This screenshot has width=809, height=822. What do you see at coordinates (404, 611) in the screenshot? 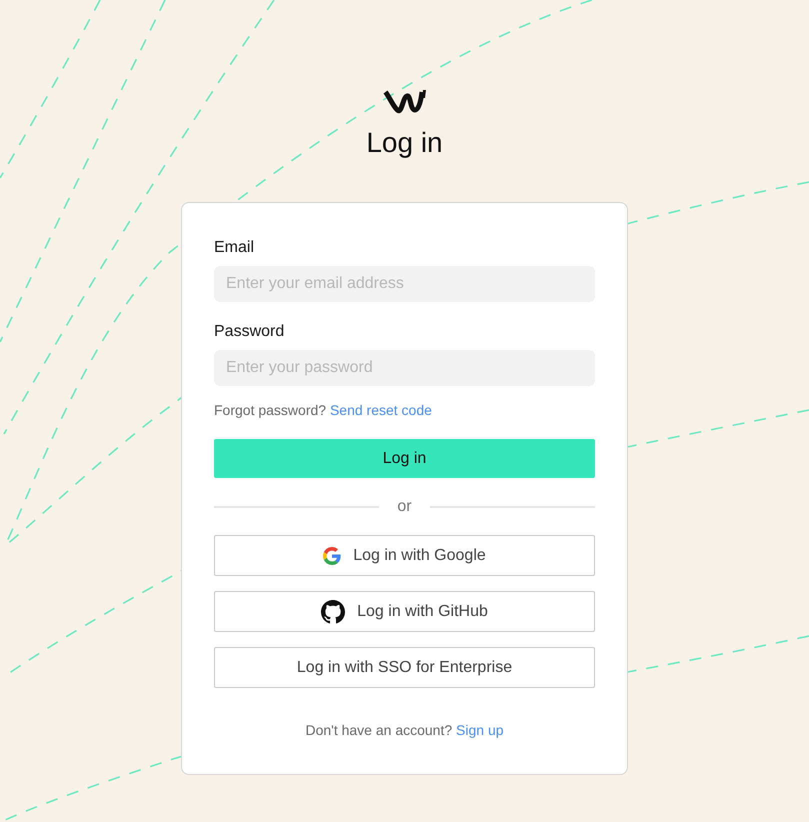
I see `provider-login-button: Log in with GitHub` at bounding box center [404, 611].